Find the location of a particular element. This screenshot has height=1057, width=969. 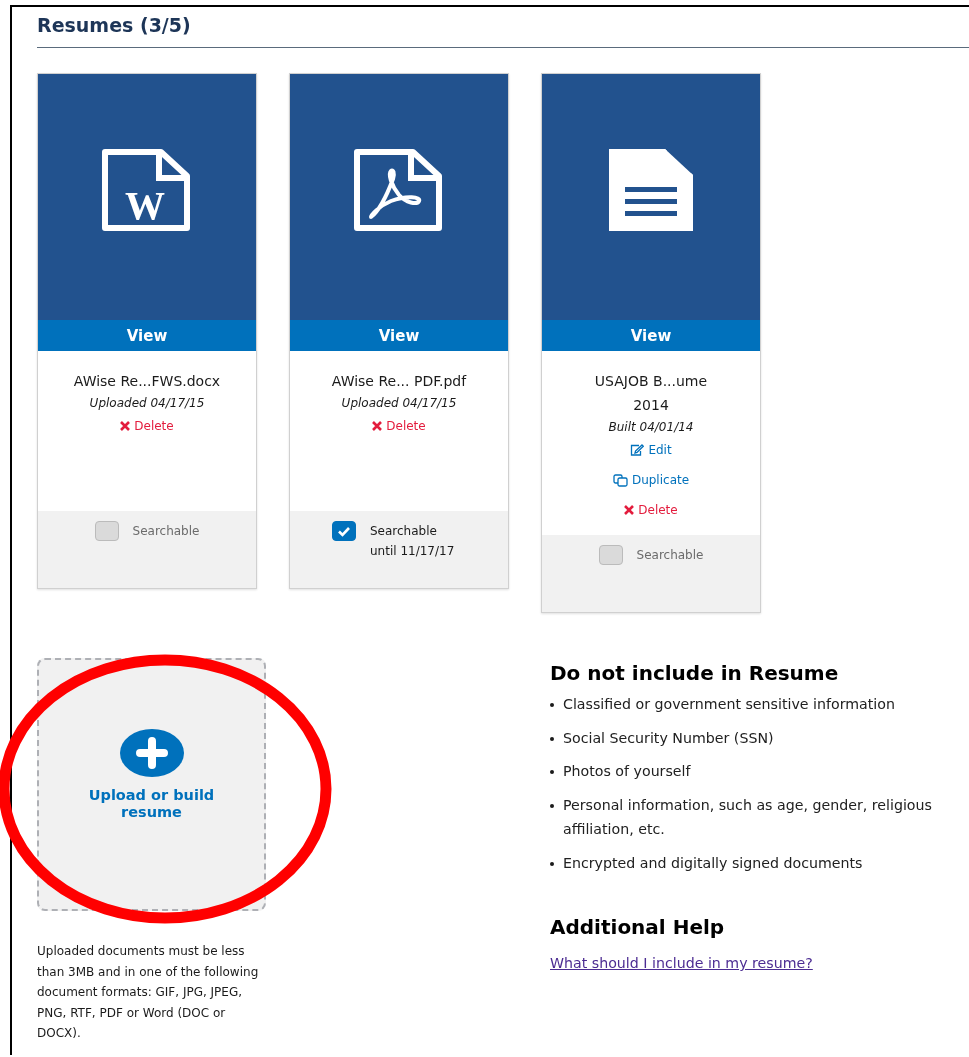

list-item: Encrypted and digitally signed documents is located at coordinates (713, 863).